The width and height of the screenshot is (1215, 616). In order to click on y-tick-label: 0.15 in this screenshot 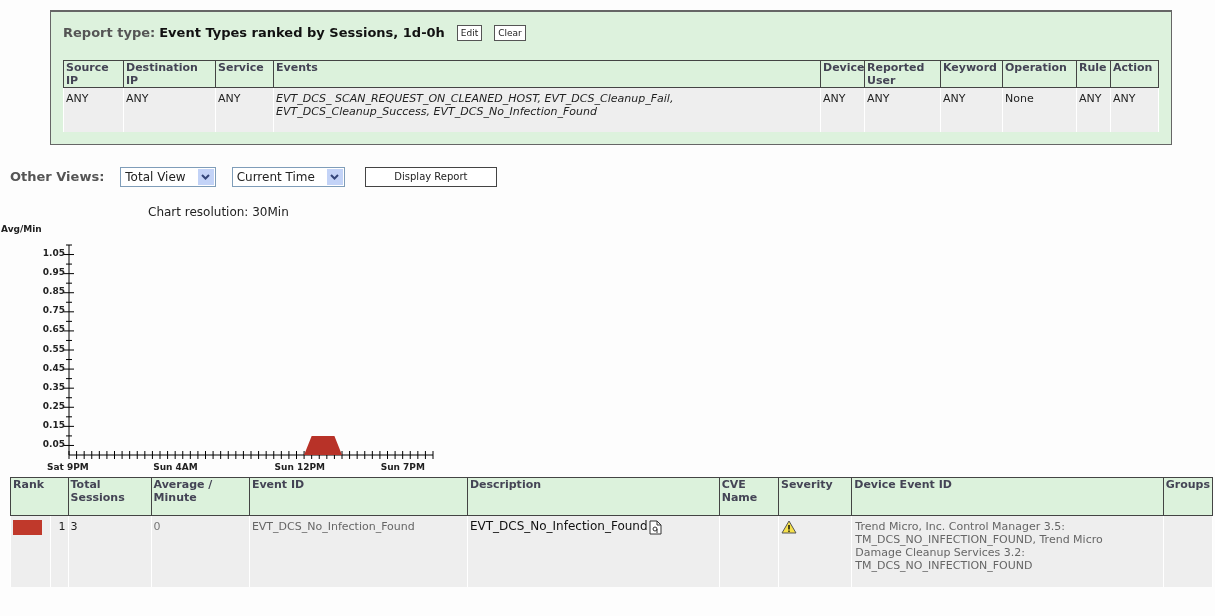, I will do `click(53, 425)`.